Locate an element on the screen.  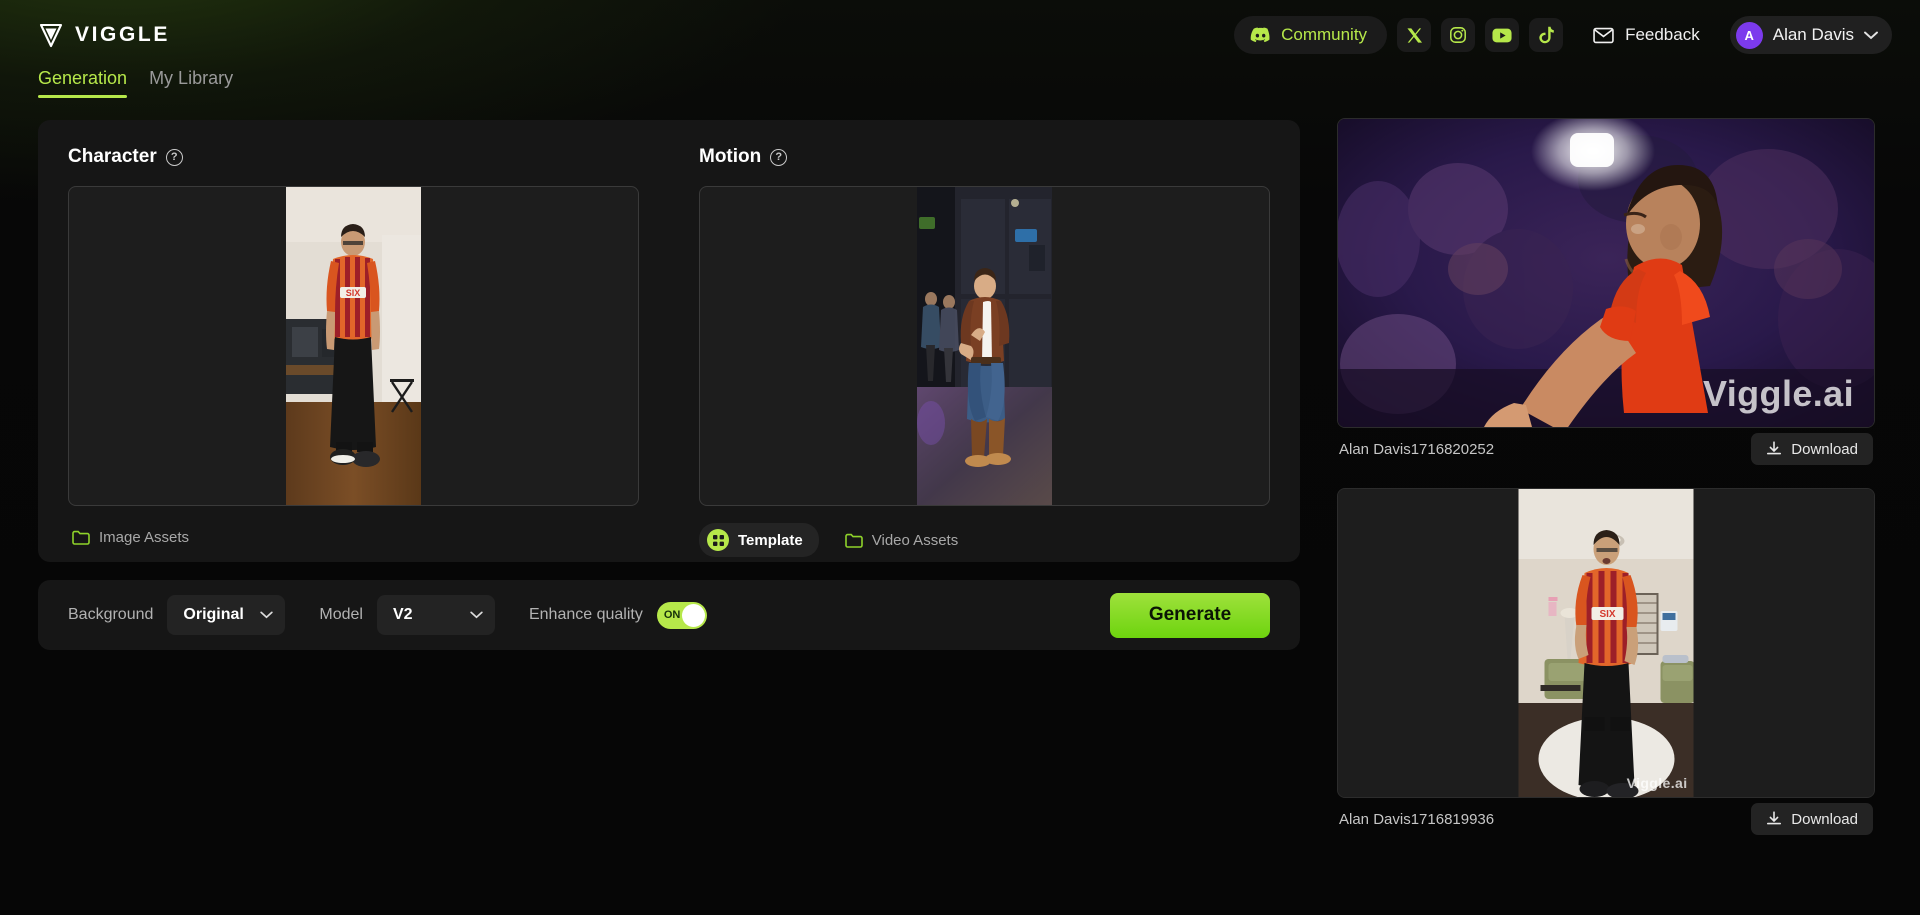
social-link-youtube is located at coordinates (1502, 35).